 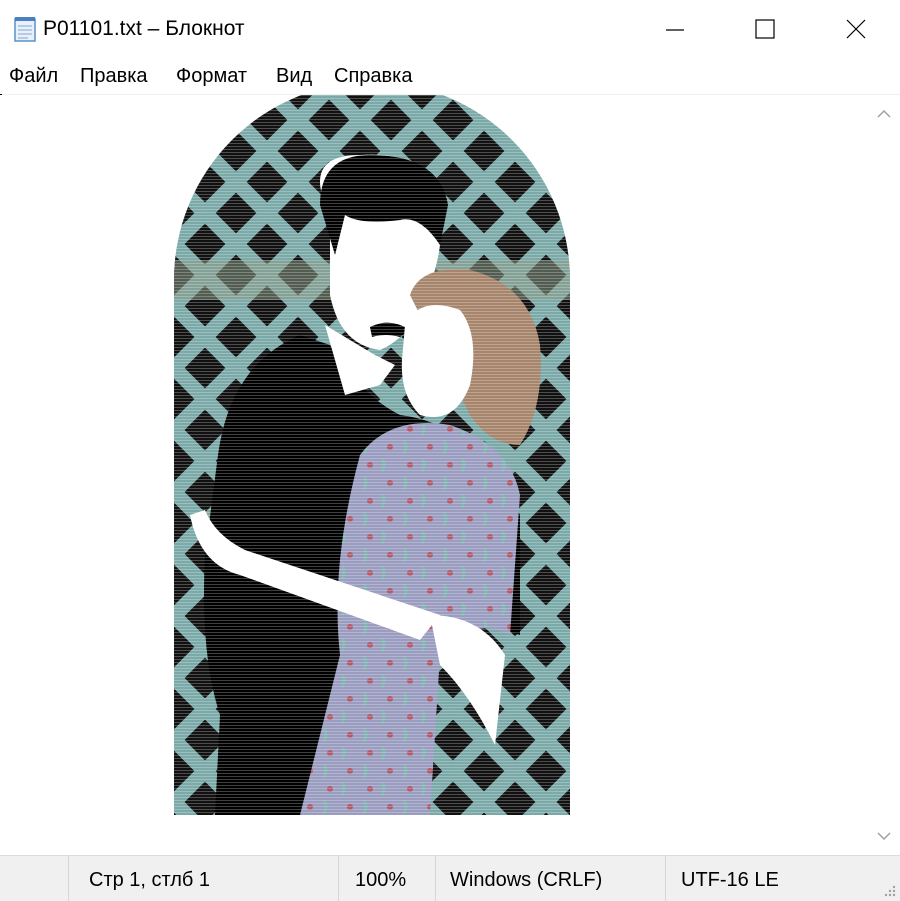 I want to click on status-encoding: UTF-16 LE, so click(x=730, y=880).